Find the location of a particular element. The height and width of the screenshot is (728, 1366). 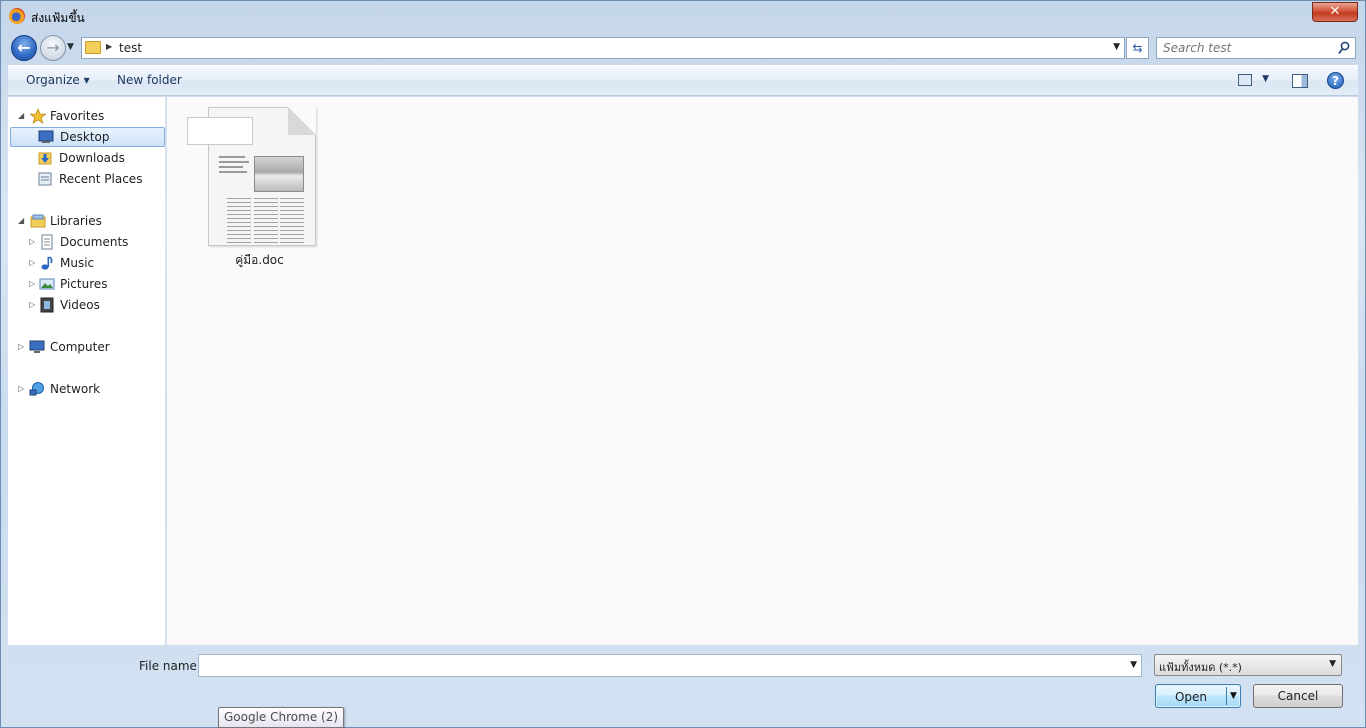

back-button: ← is located at coordinates (24, 48).